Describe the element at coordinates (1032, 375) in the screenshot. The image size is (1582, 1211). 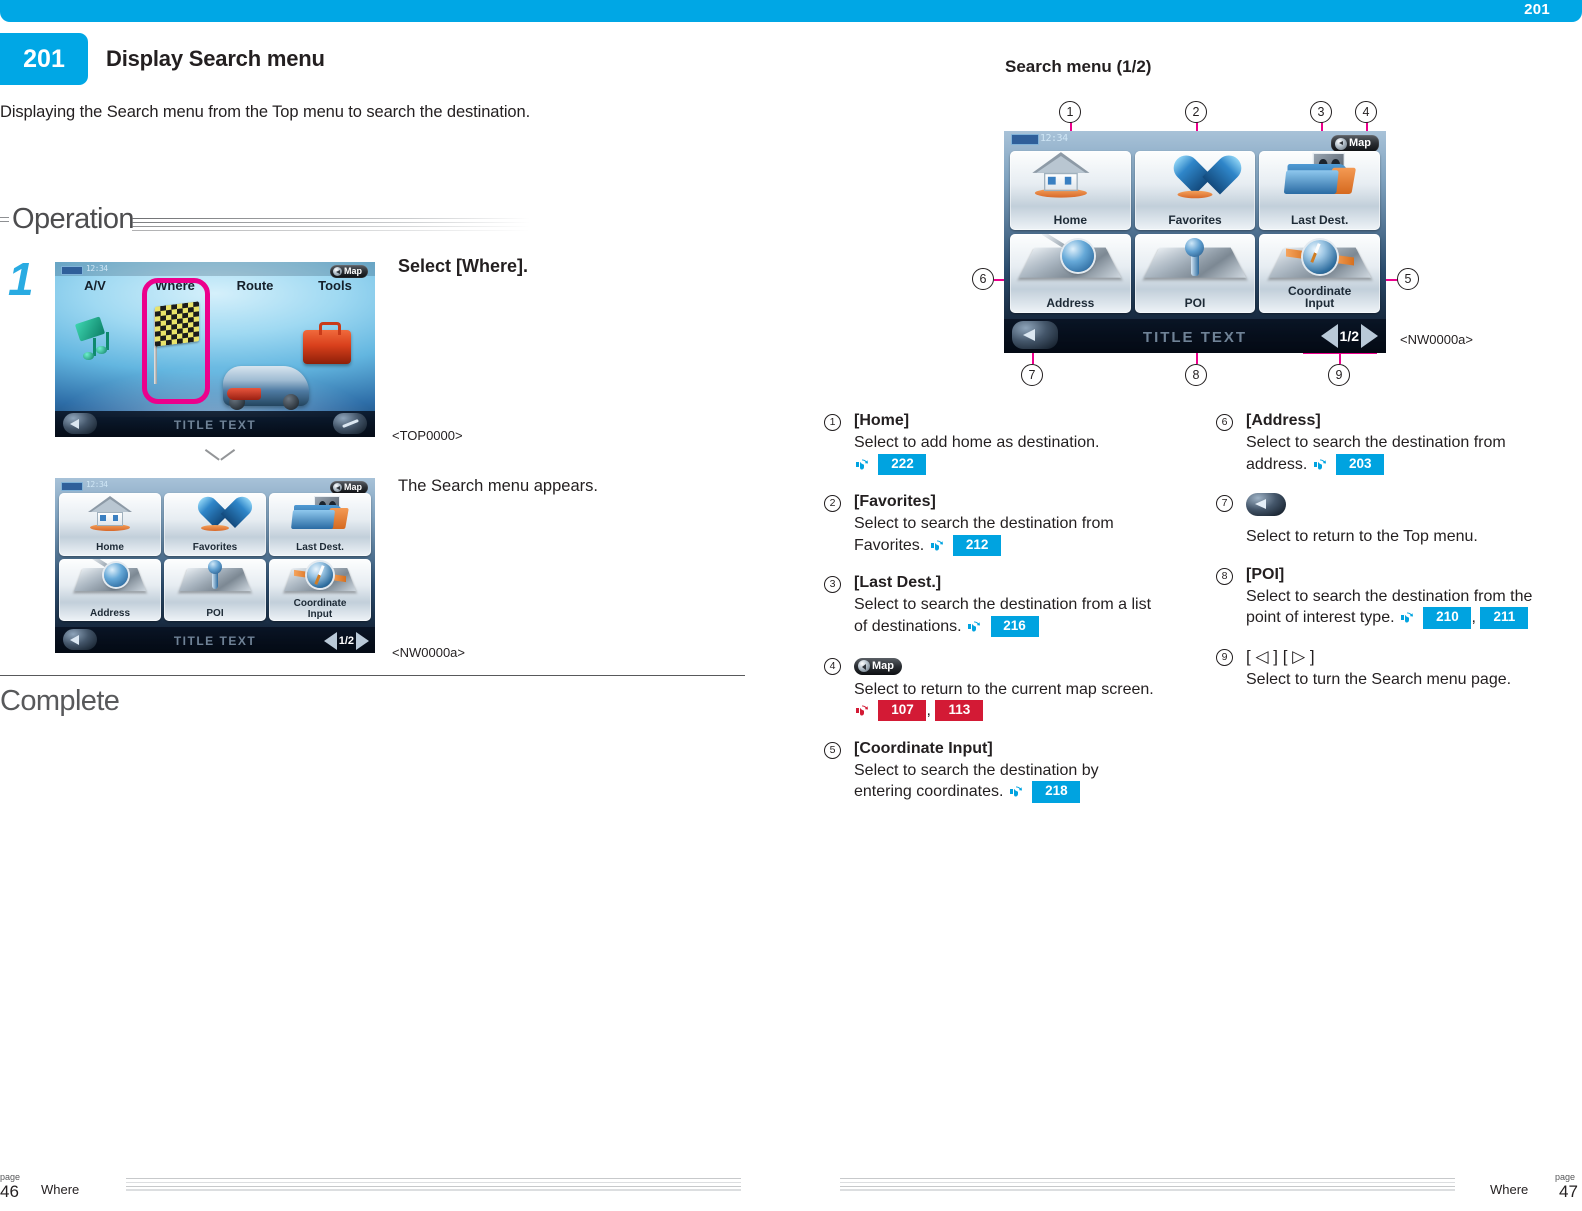
I see `callout-7: 7` at that location.